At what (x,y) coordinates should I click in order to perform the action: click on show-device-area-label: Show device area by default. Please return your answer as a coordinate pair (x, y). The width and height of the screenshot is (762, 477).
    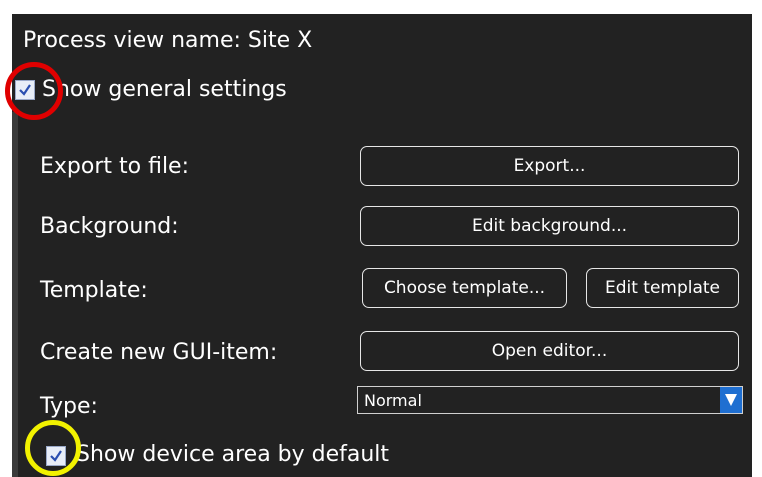
    Looking at the image, I should click on (233, 454).